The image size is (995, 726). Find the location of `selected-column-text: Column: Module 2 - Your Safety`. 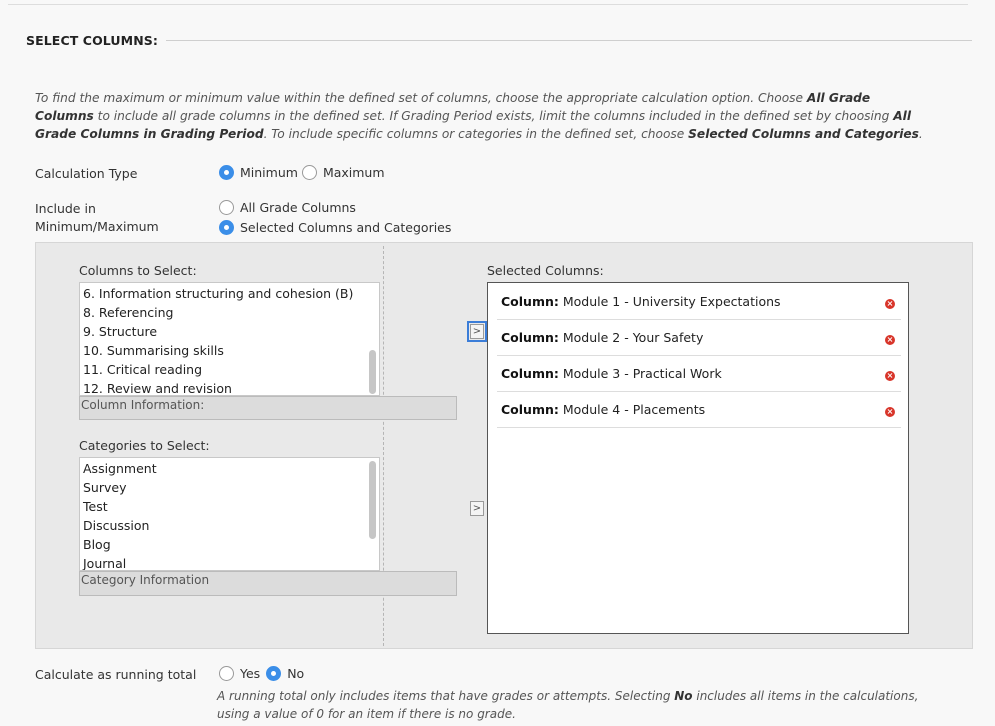

selected-column-text: Column: Module 2 - Your Safety is located at coordinates (602, 337).